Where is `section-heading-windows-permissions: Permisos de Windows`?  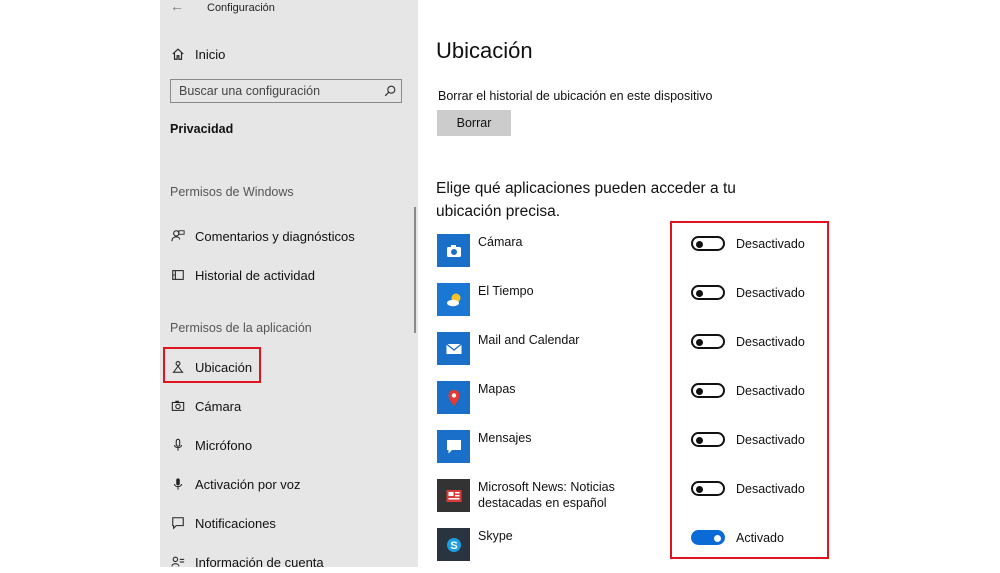
section-heading-windows-permissions: Permisos de Windows is located at coordinates (232, 192).